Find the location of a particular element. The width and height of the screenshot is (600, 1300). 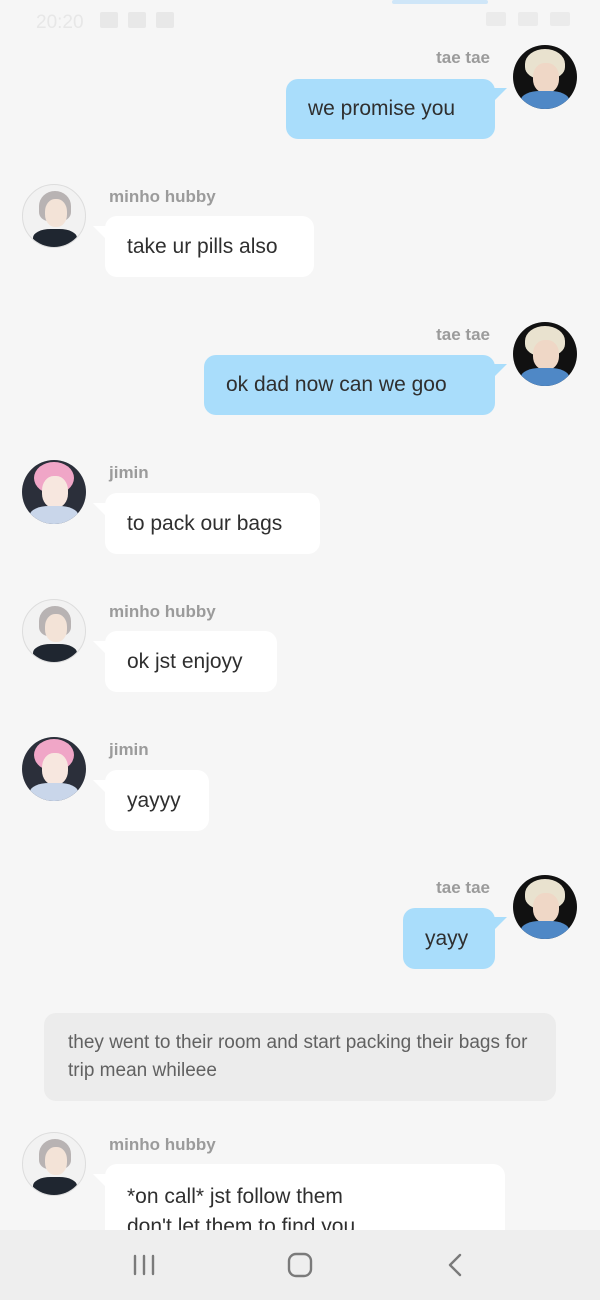

message-bubble: ok dad now can we goo is located at coordinates (349, 385).